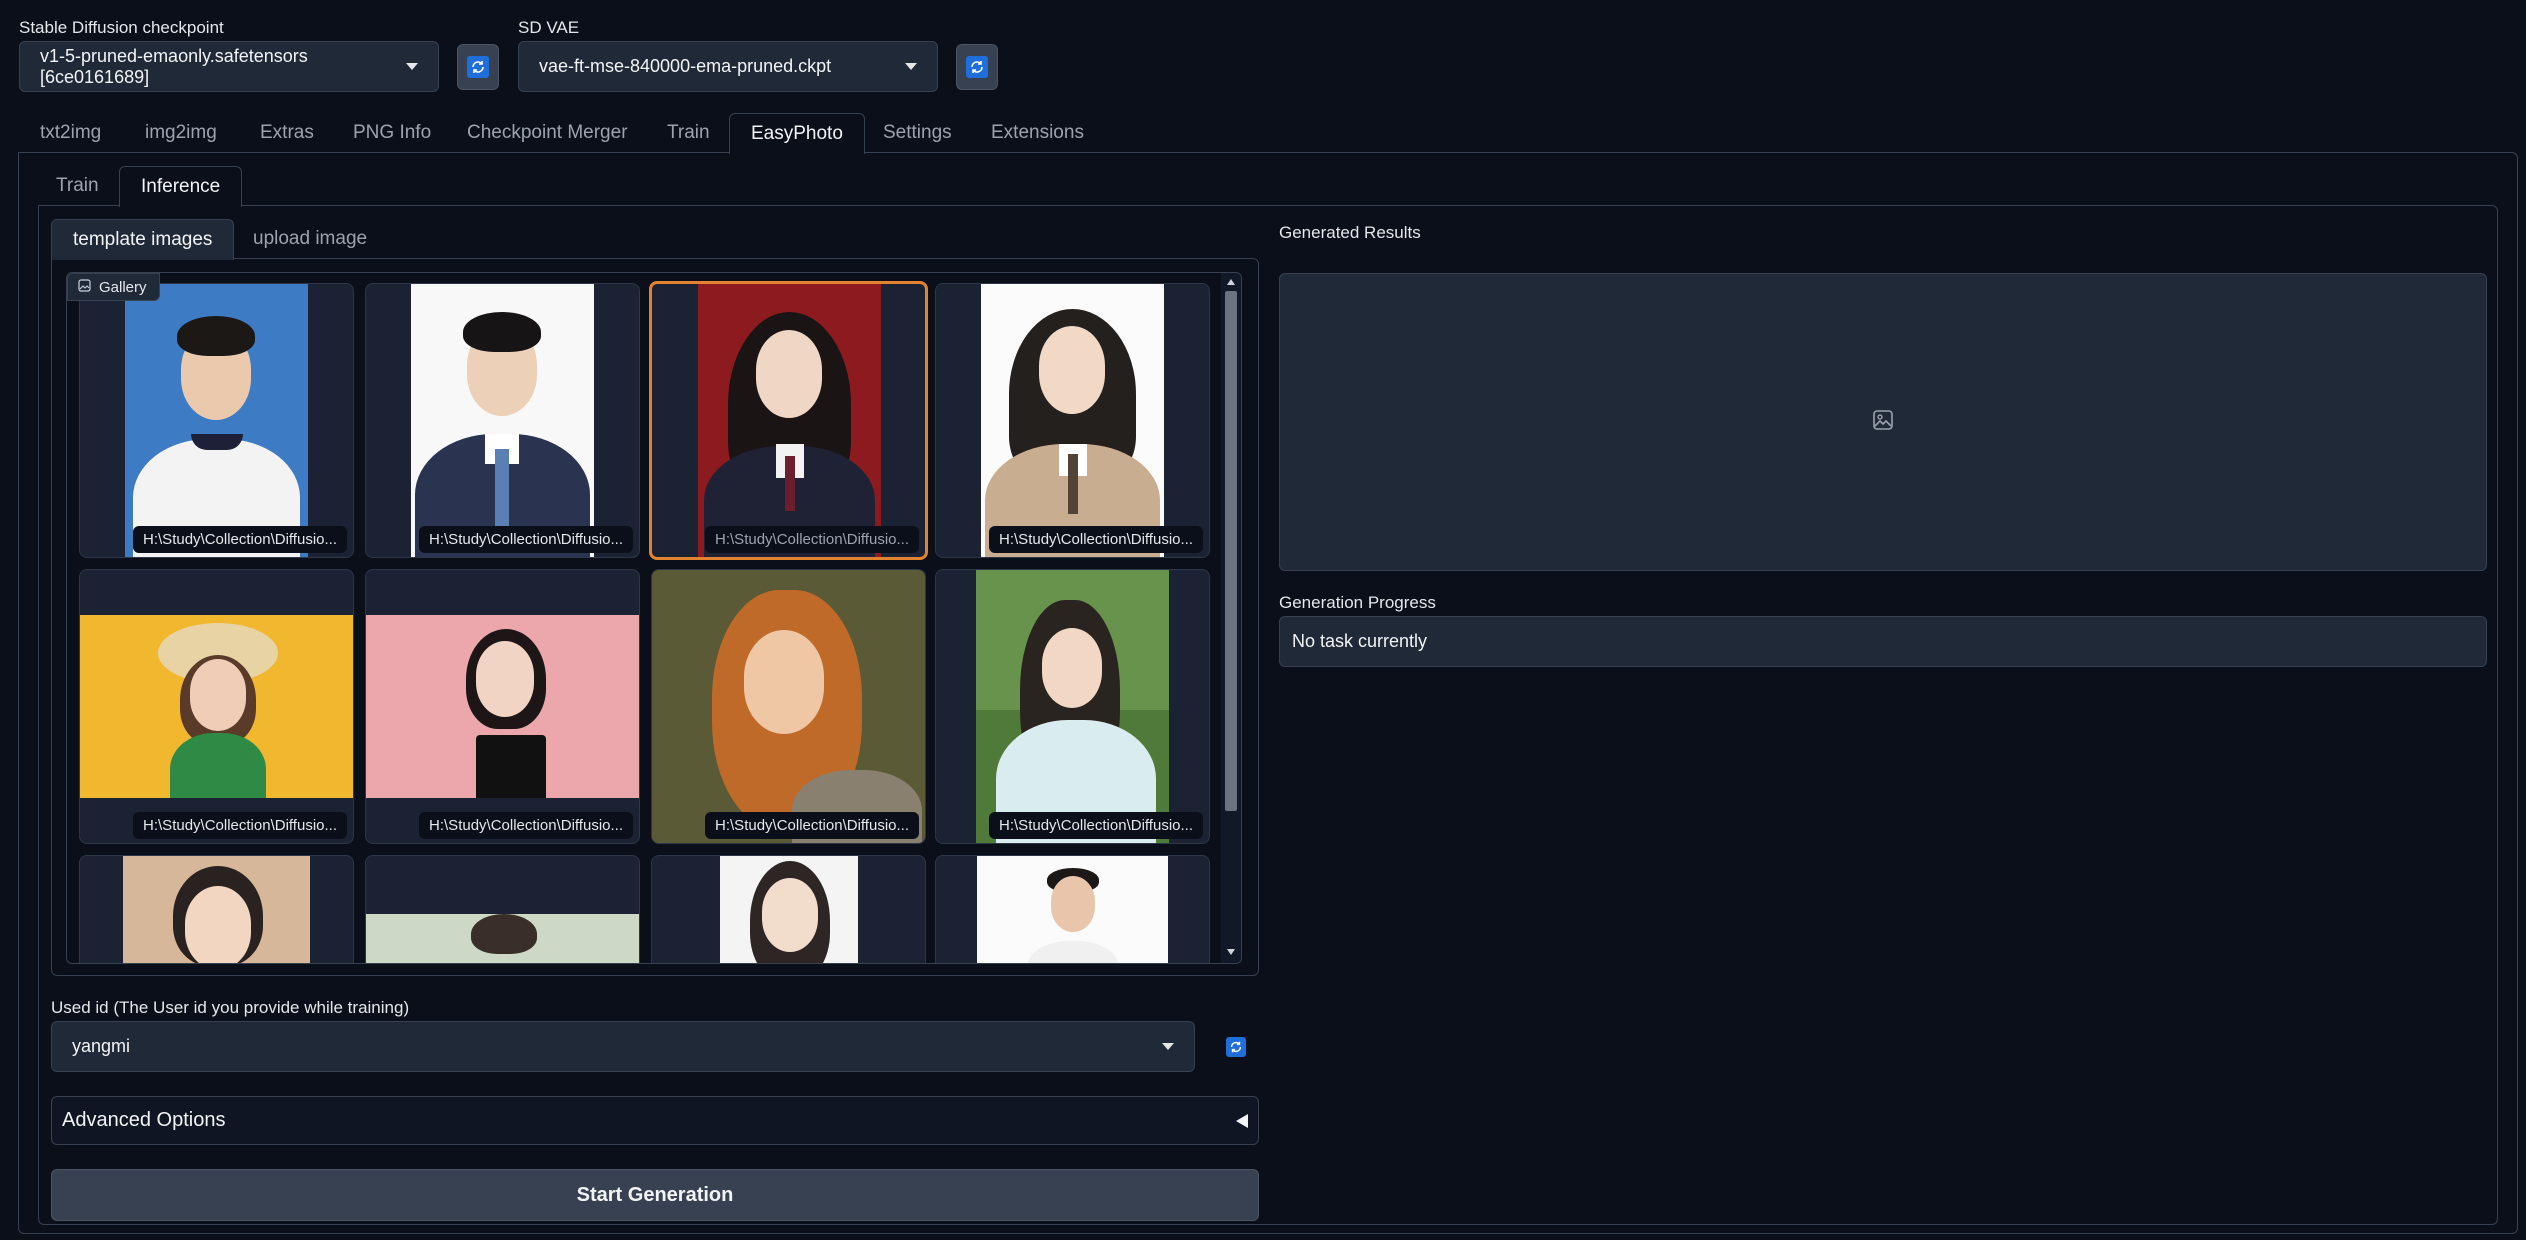  I want to click on tab-train: Train, so click(688, 133).